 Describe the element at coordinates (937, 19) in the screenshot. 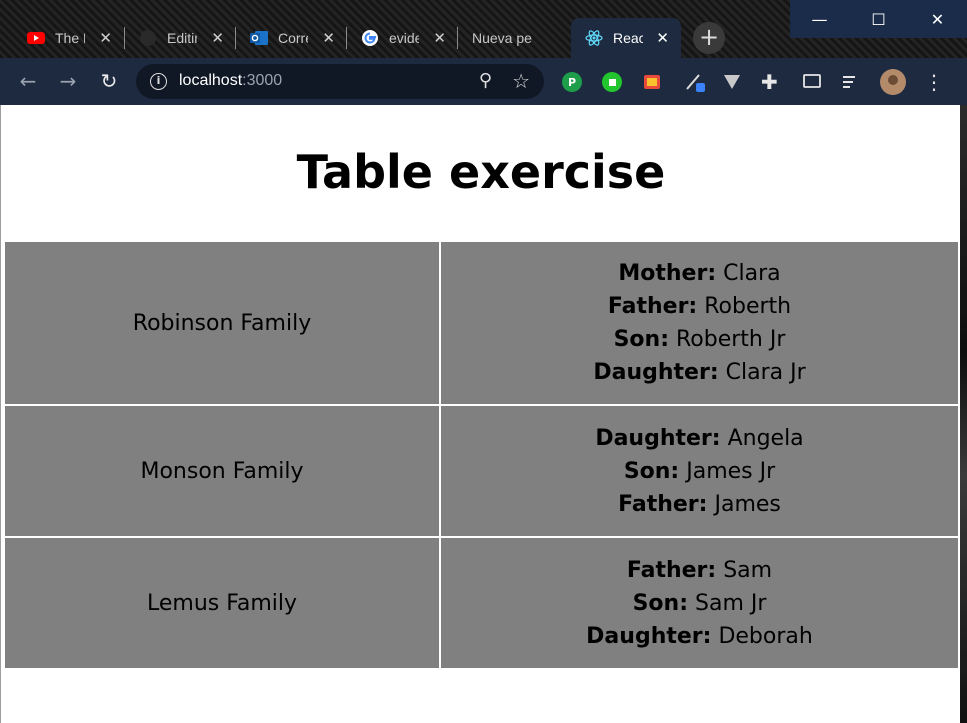

I see `close-window-button: ✕` at that location.